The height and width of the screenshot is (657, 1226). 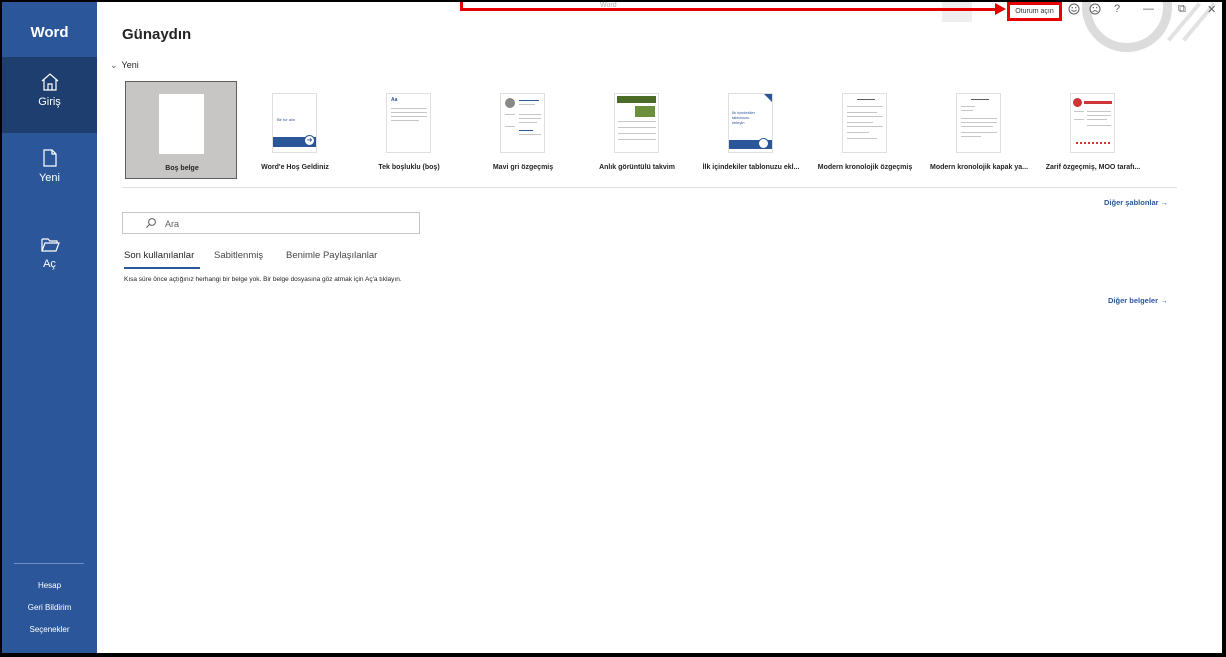 What do you see at coordinates (1074, 9) in the screenshot?
I see `smiley-feedback-icon` at bounding box center [1074, 9].